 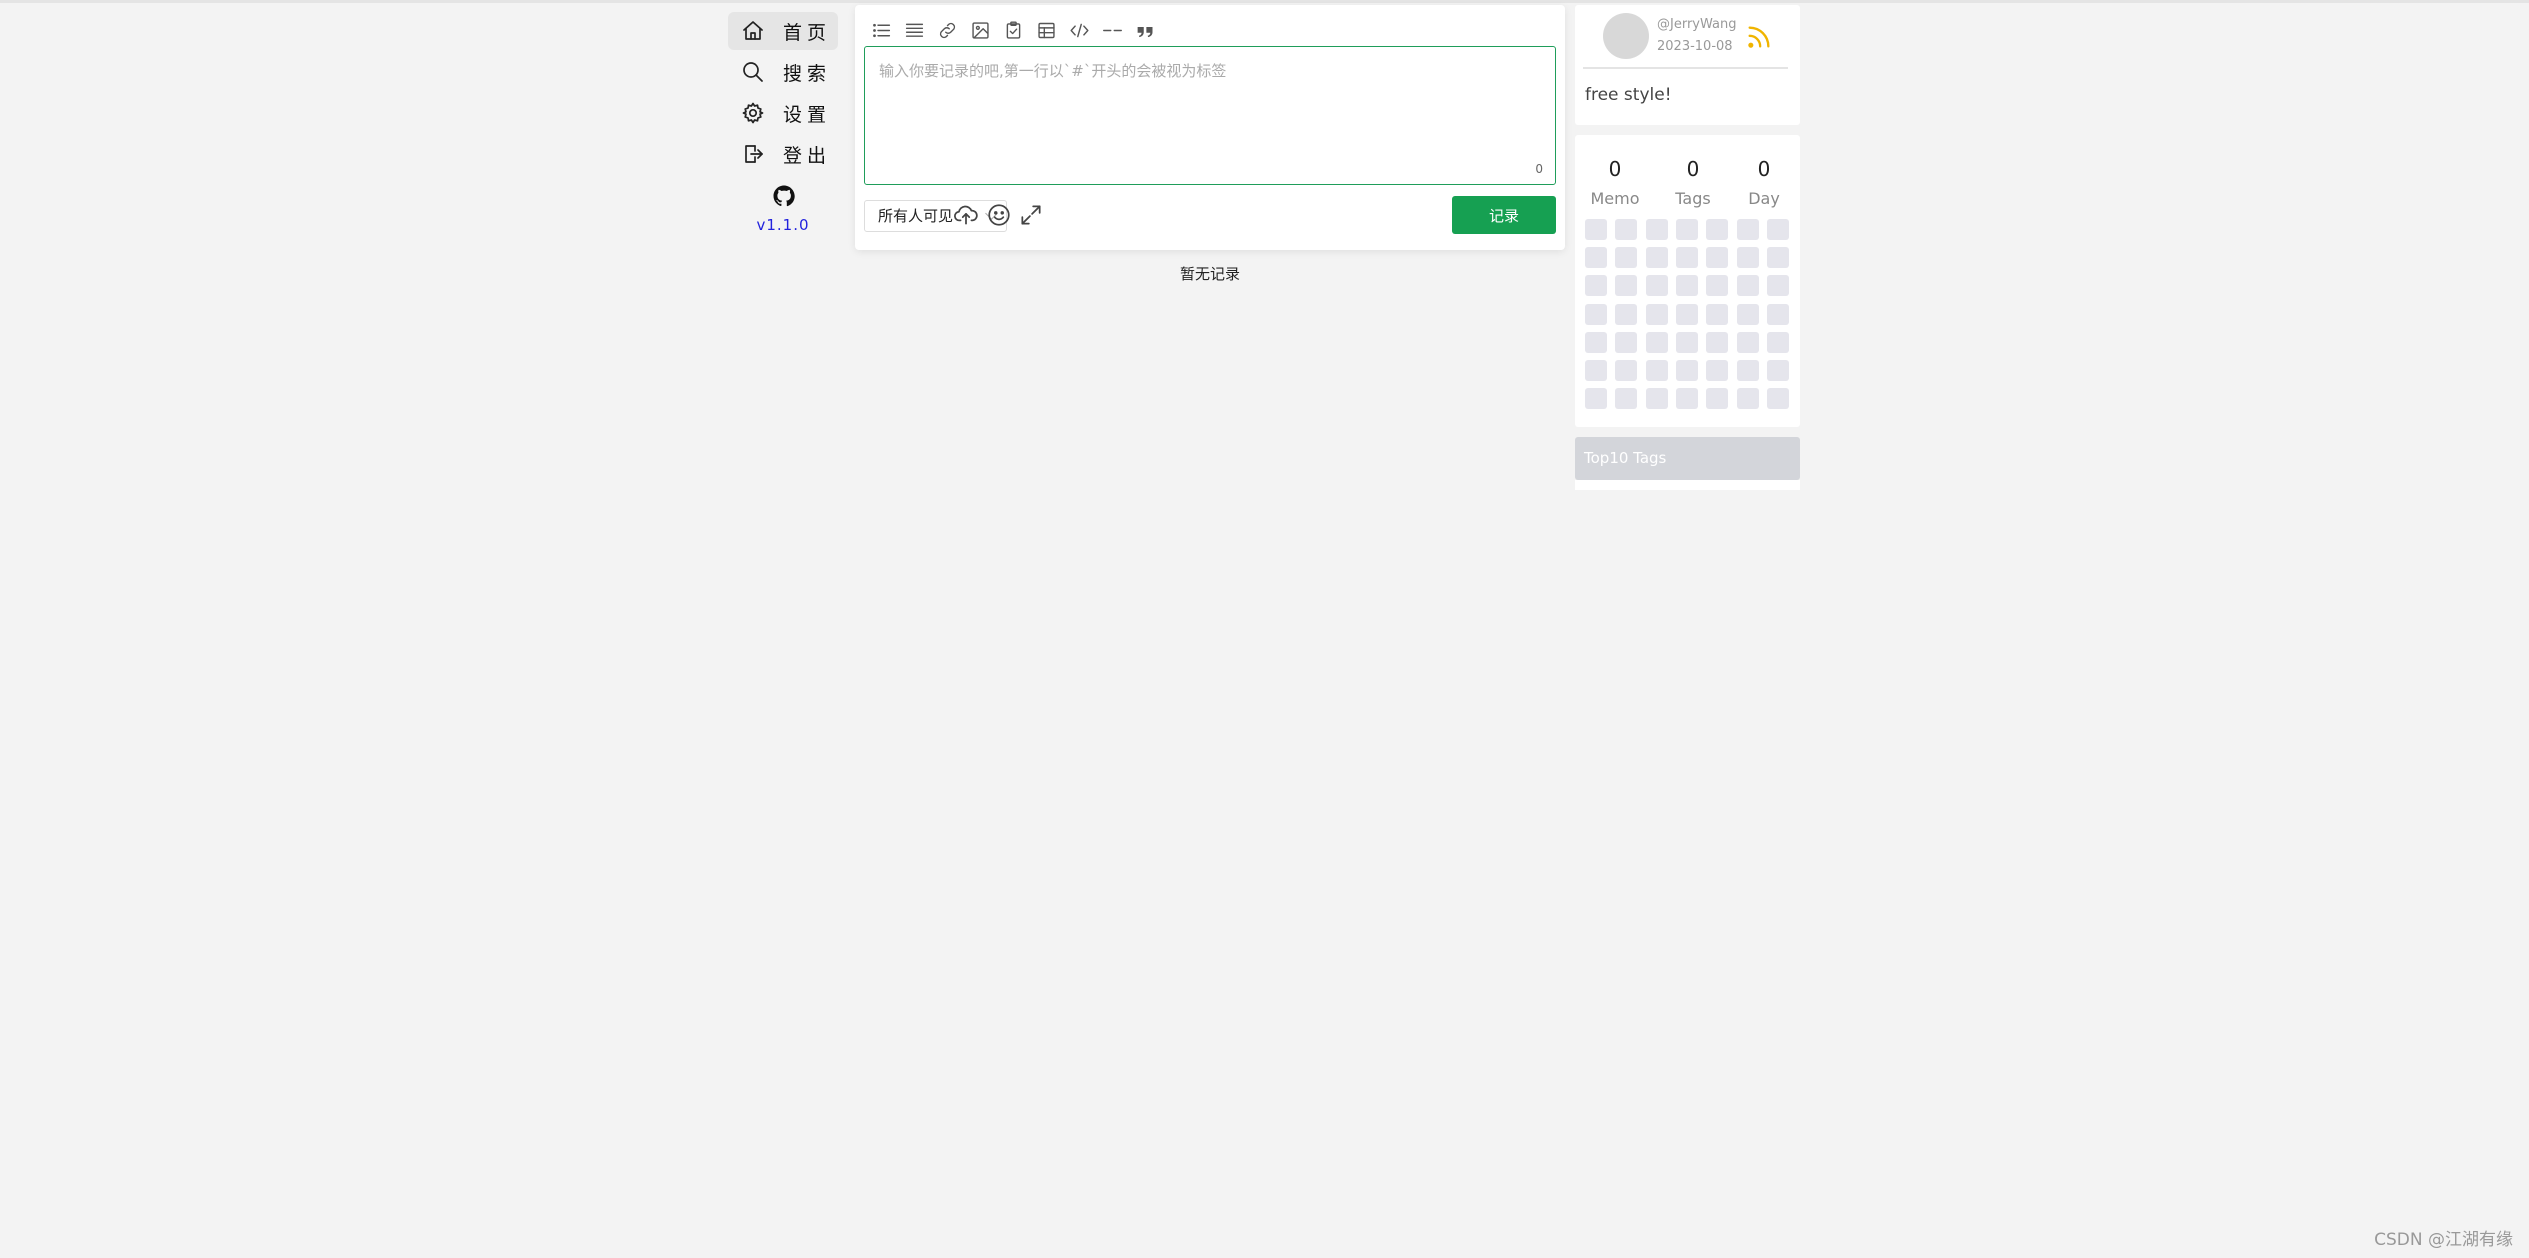 I want to click on char-counter: 0, so click(x=1539, y=169).